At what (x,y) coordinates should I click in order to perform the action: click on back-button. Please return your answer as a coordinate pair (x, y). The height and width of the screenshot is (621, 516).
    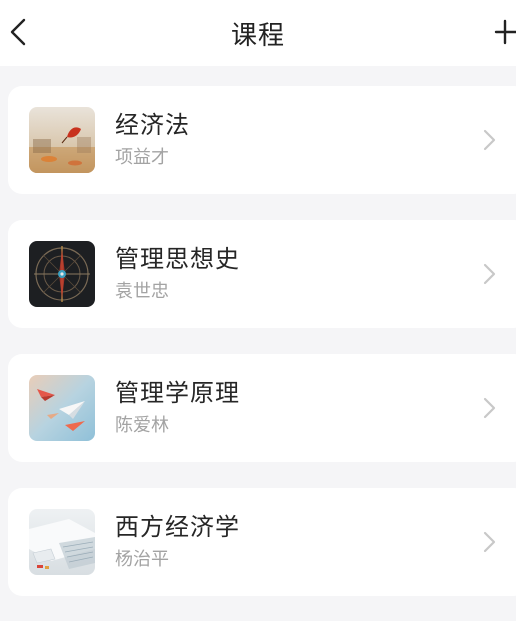
    Looking at the image, I should click on (18, 32).